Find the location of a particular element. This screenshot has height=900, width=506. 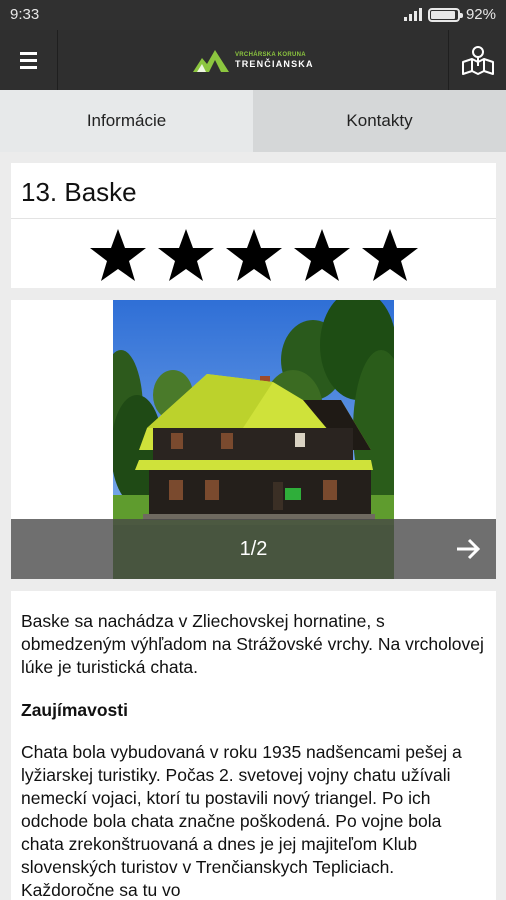

logo-name: TRENČIANSKA is located at coordinates (274, 63).